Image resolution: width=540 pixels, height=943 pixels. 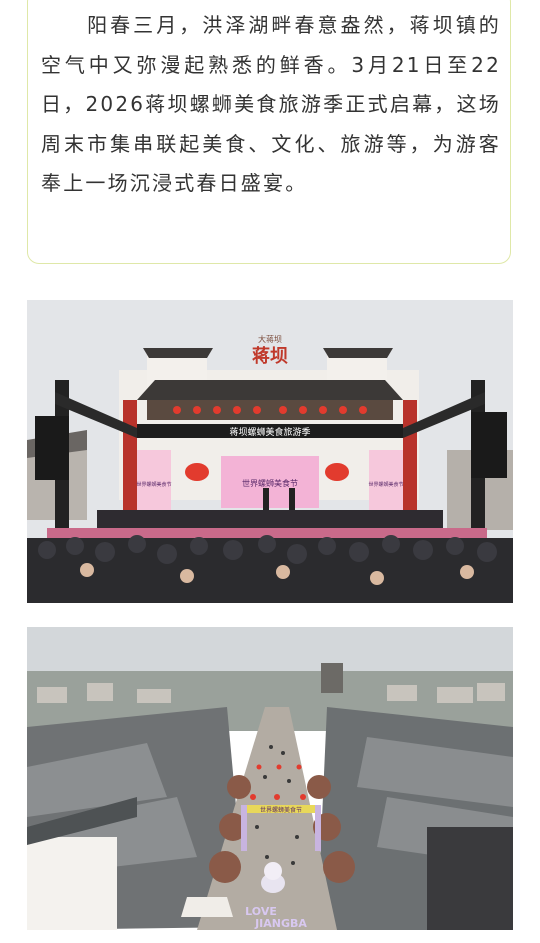 What do you see at coordinates (270, 356) in the screenshot?
I see `gate-sign: 蒋坝` at bounding box center [270, 356].